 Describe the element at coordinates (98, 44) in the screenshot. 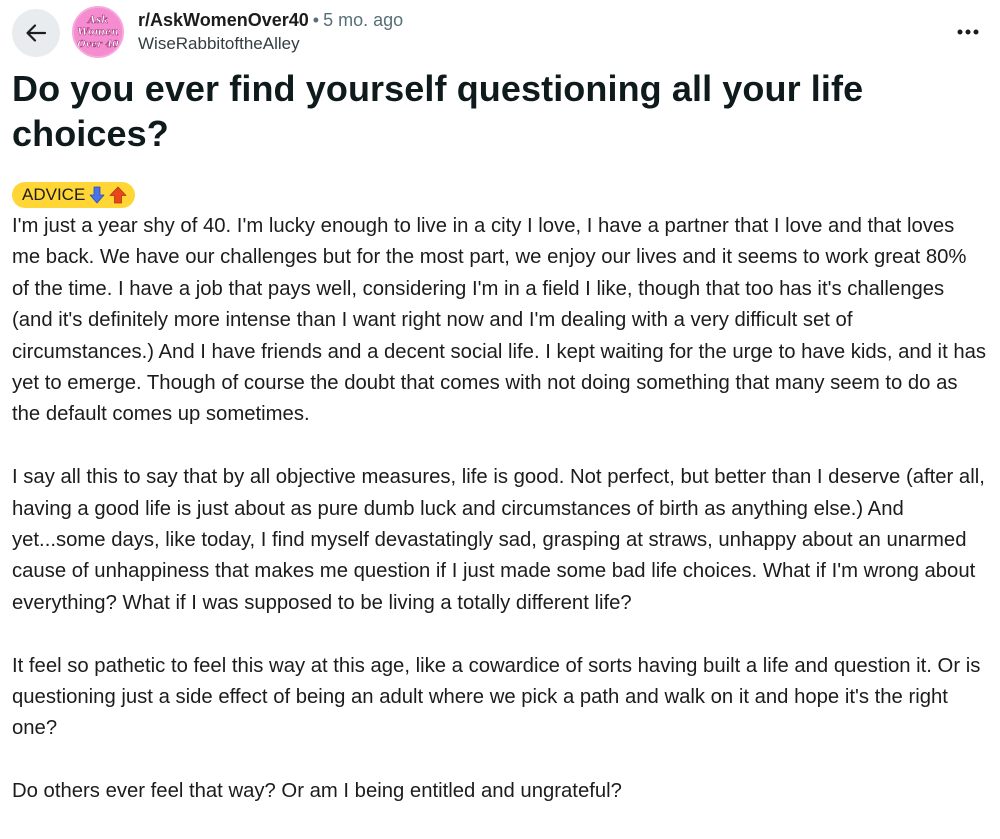

I see `svg-text: Over 40` at that location.